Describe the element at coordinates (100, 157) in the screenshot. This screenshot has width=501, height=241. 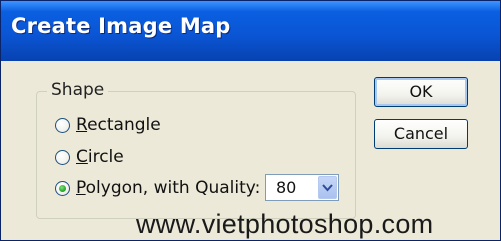
I see `radio-label-circle: Circle` at that location.